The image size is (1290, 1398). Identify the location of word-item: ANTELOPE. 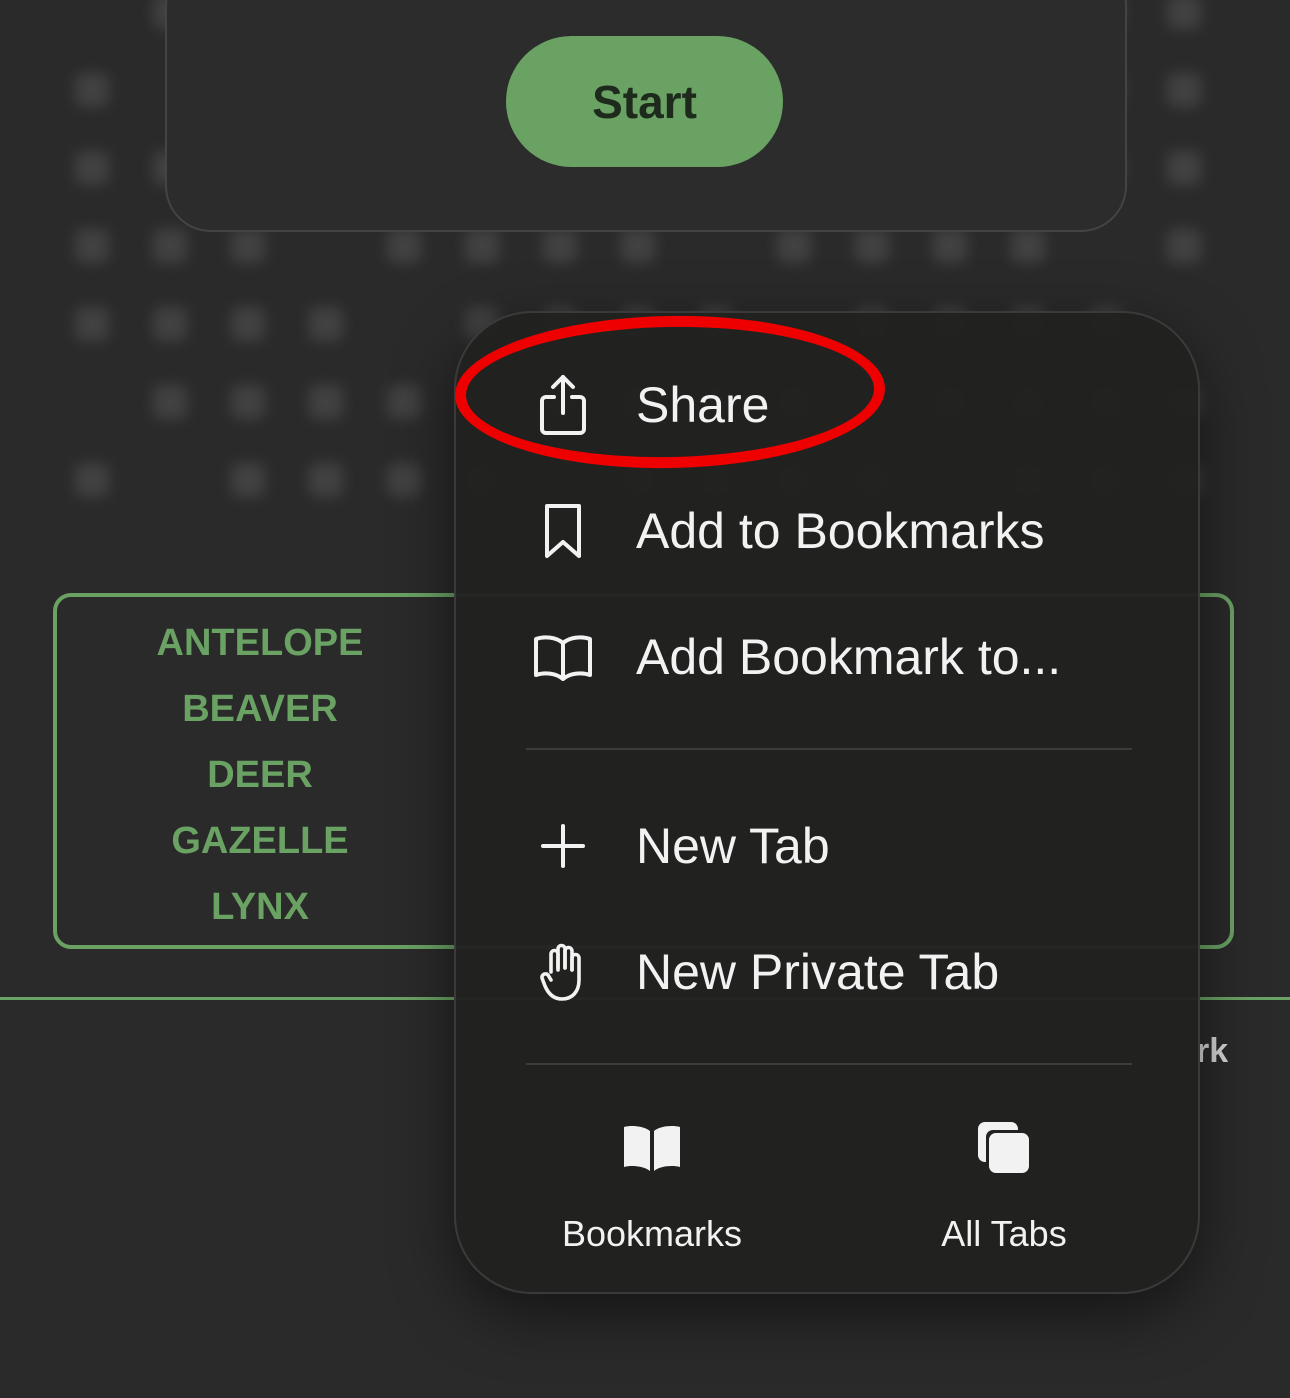
(260, 643).